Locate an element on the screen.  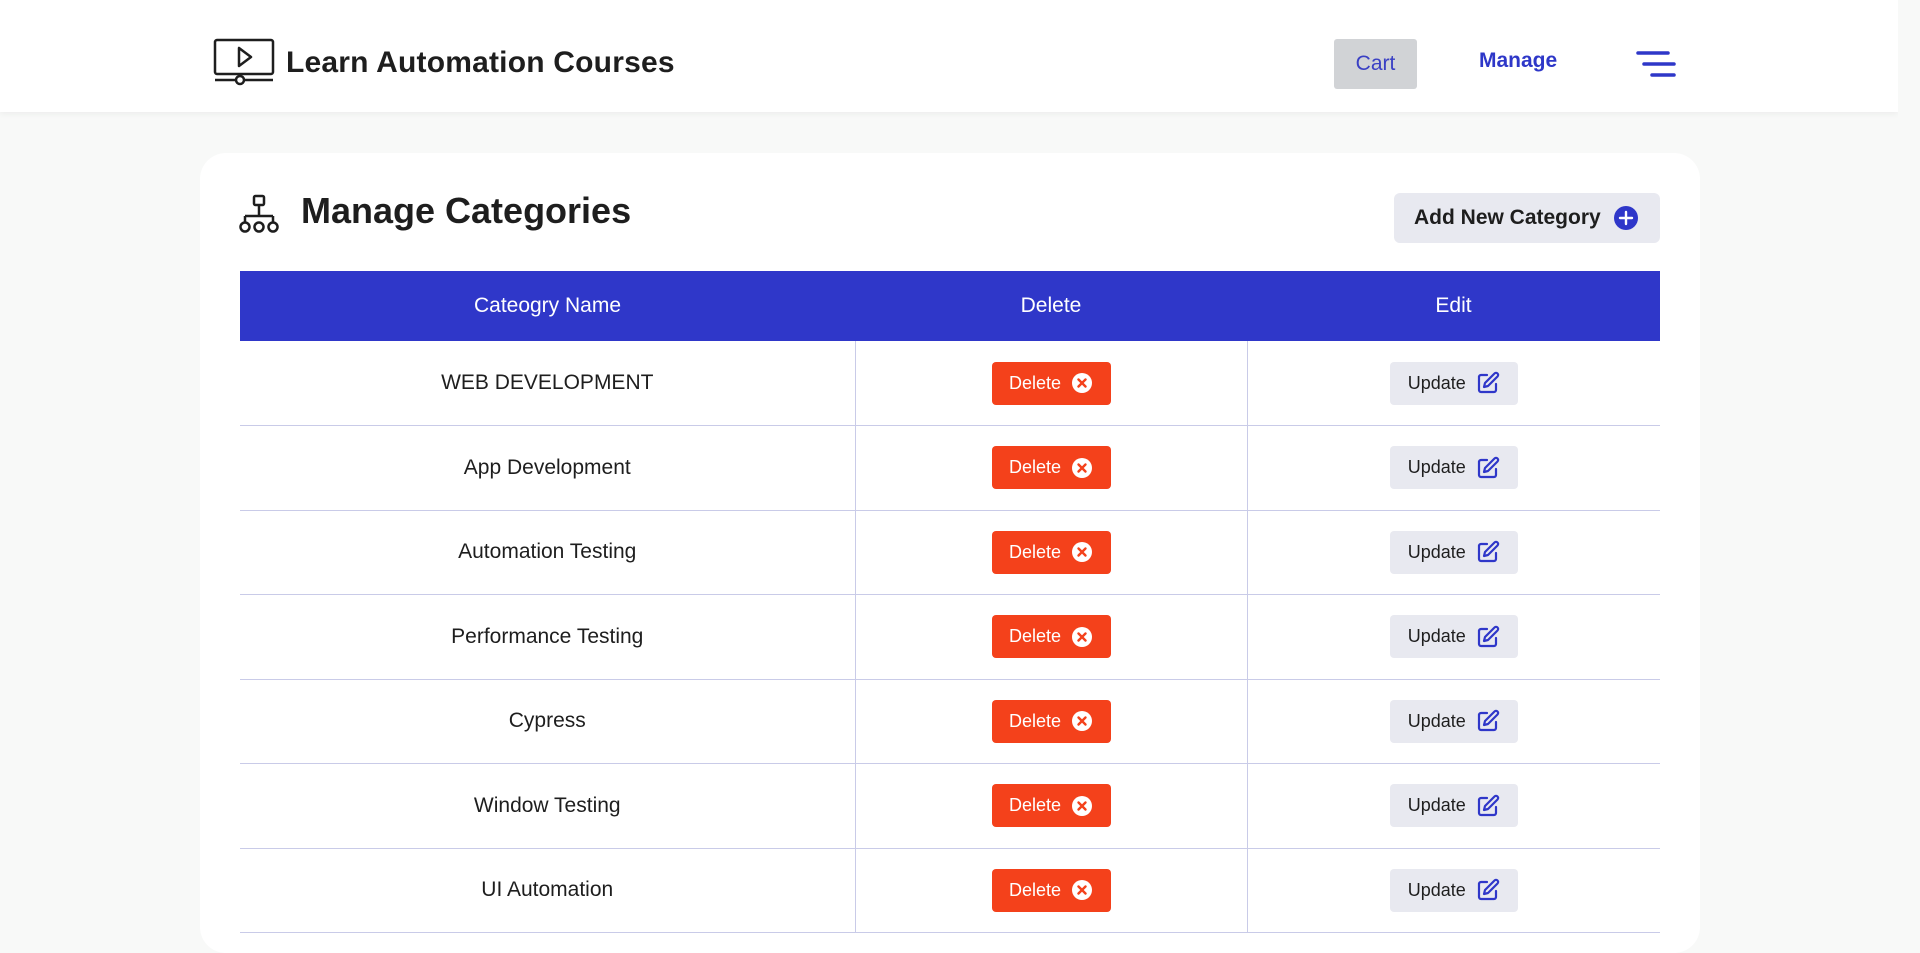
table-row: Performance Testing Delete Update is located at coordinates (950, 636).